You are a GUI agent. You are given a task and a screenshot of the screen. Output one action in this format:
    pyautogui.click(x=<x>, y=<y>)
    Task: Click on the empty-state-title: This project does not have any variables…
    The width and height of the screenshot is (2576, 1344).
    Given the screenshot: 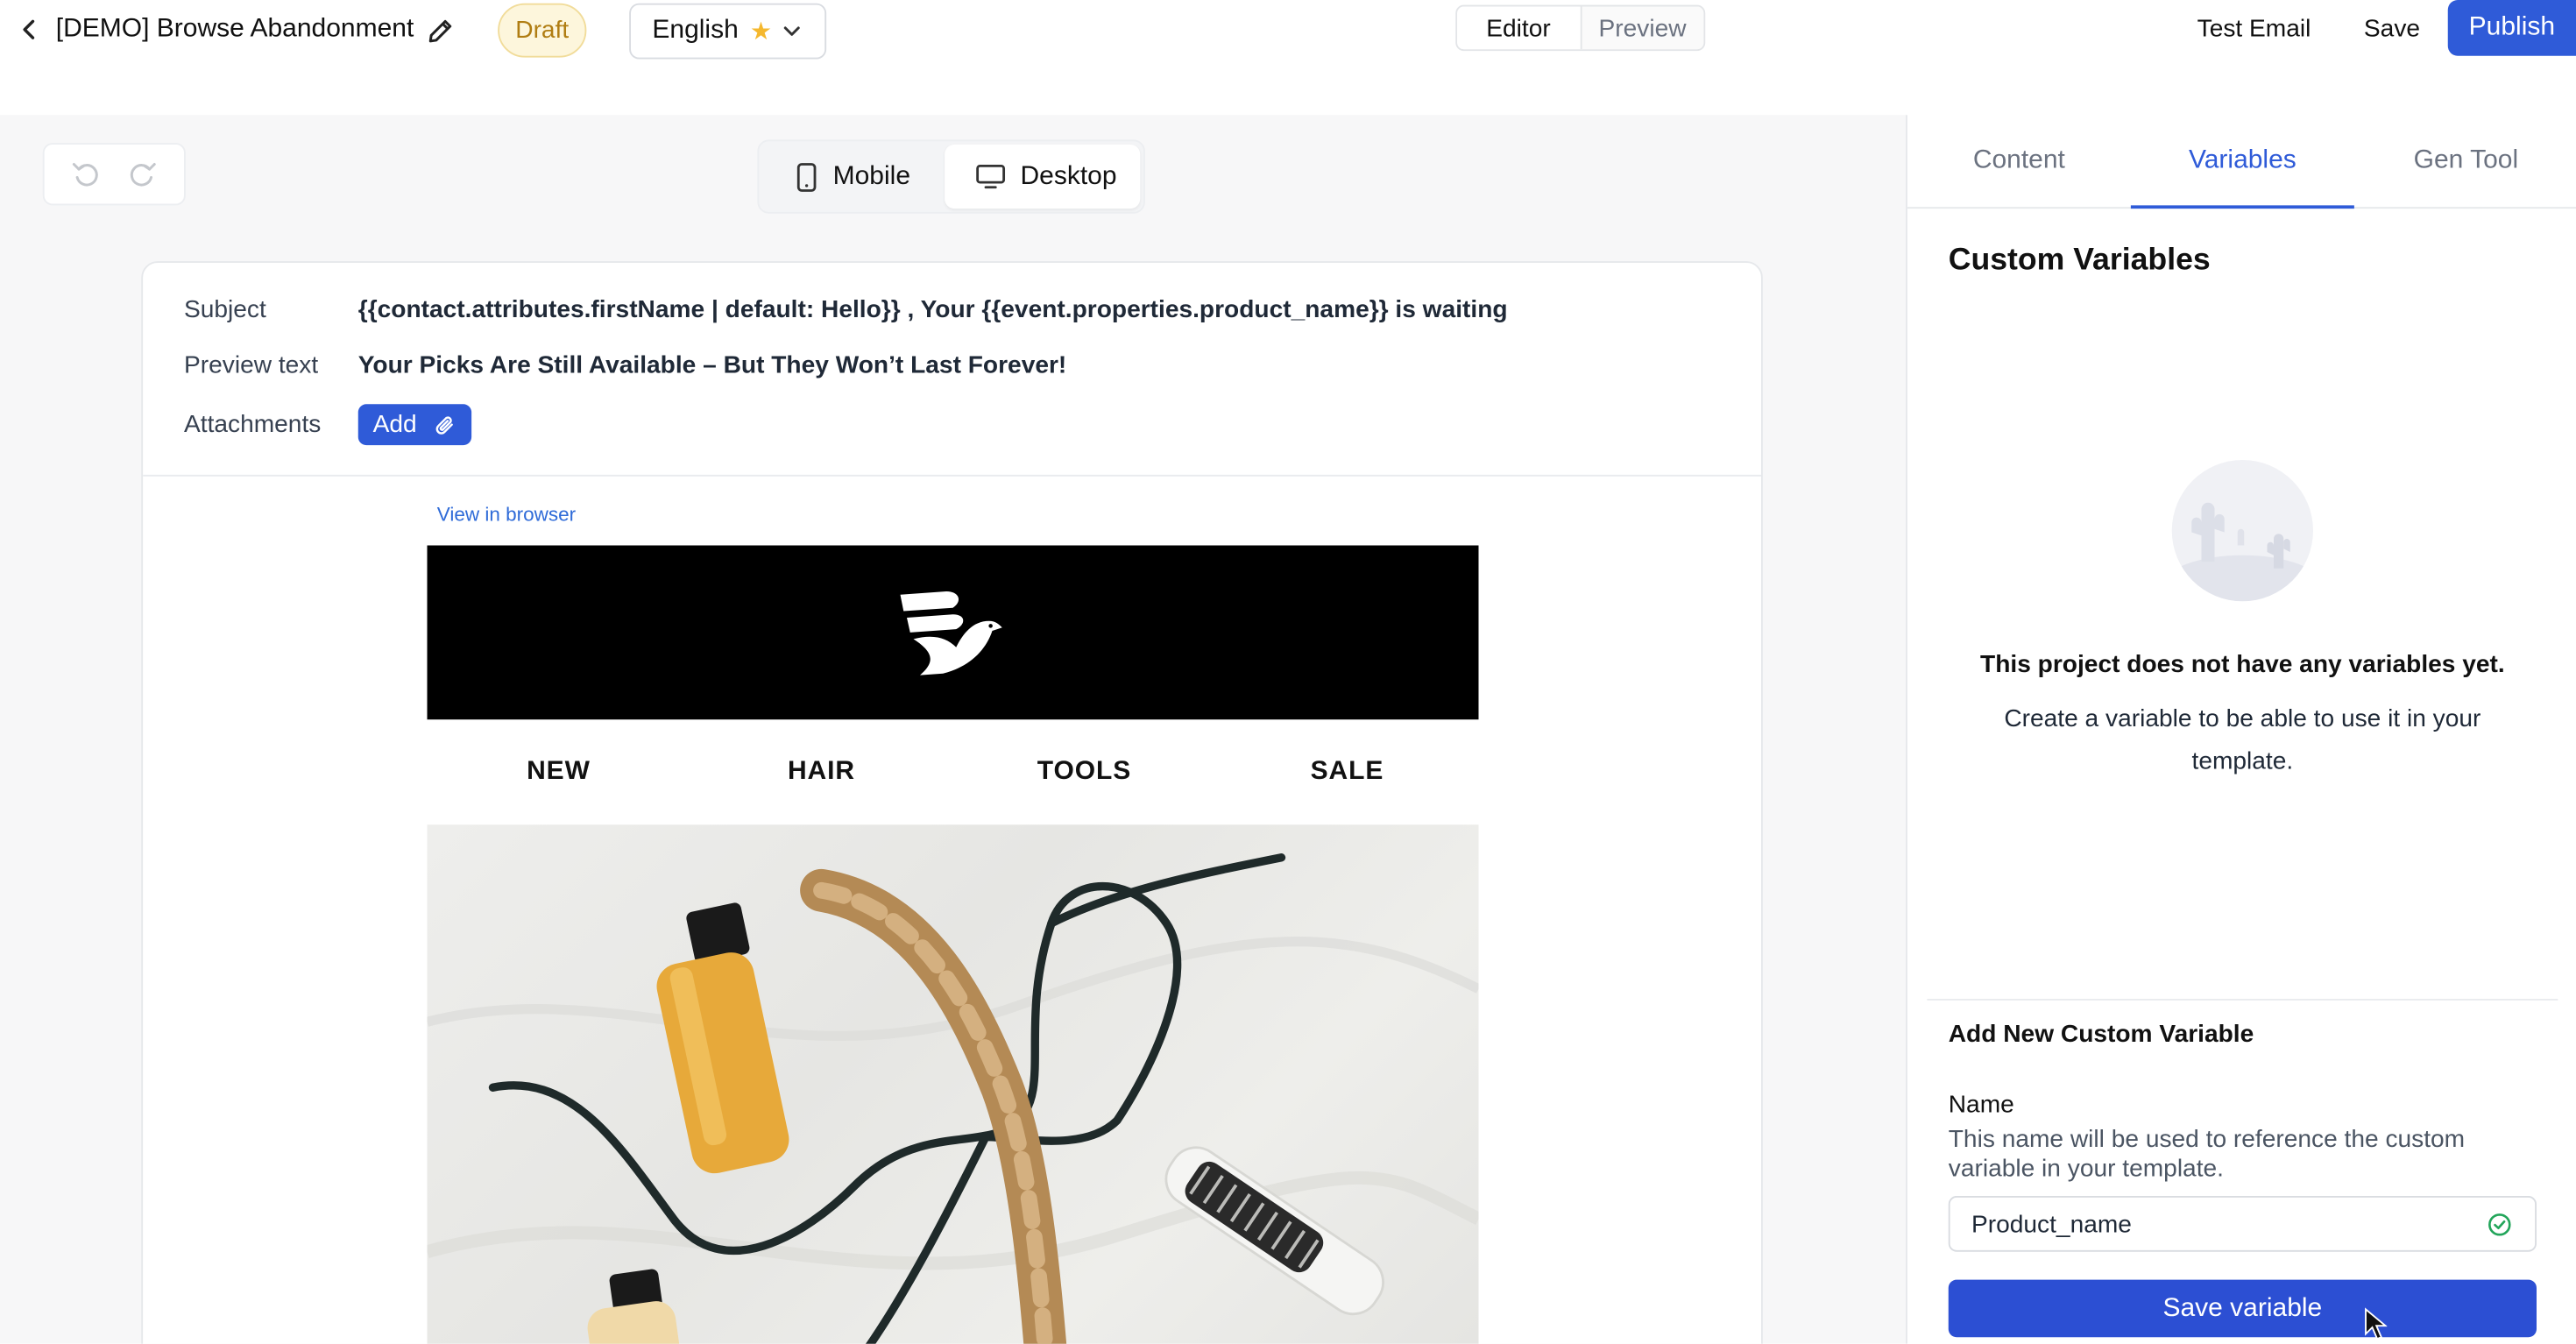 What is the action you would take?
    pyautogui.click(x=2242, y=665)
    